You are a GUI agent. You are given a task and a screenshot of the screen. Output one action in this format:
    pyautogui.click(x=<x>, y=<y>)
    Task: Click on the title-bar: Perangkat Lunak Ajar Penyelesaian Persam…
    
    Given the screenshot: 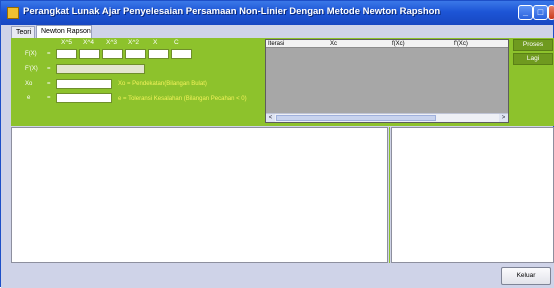 What is the action you would take?
    pyautogui.click(x=277, y=13)
    